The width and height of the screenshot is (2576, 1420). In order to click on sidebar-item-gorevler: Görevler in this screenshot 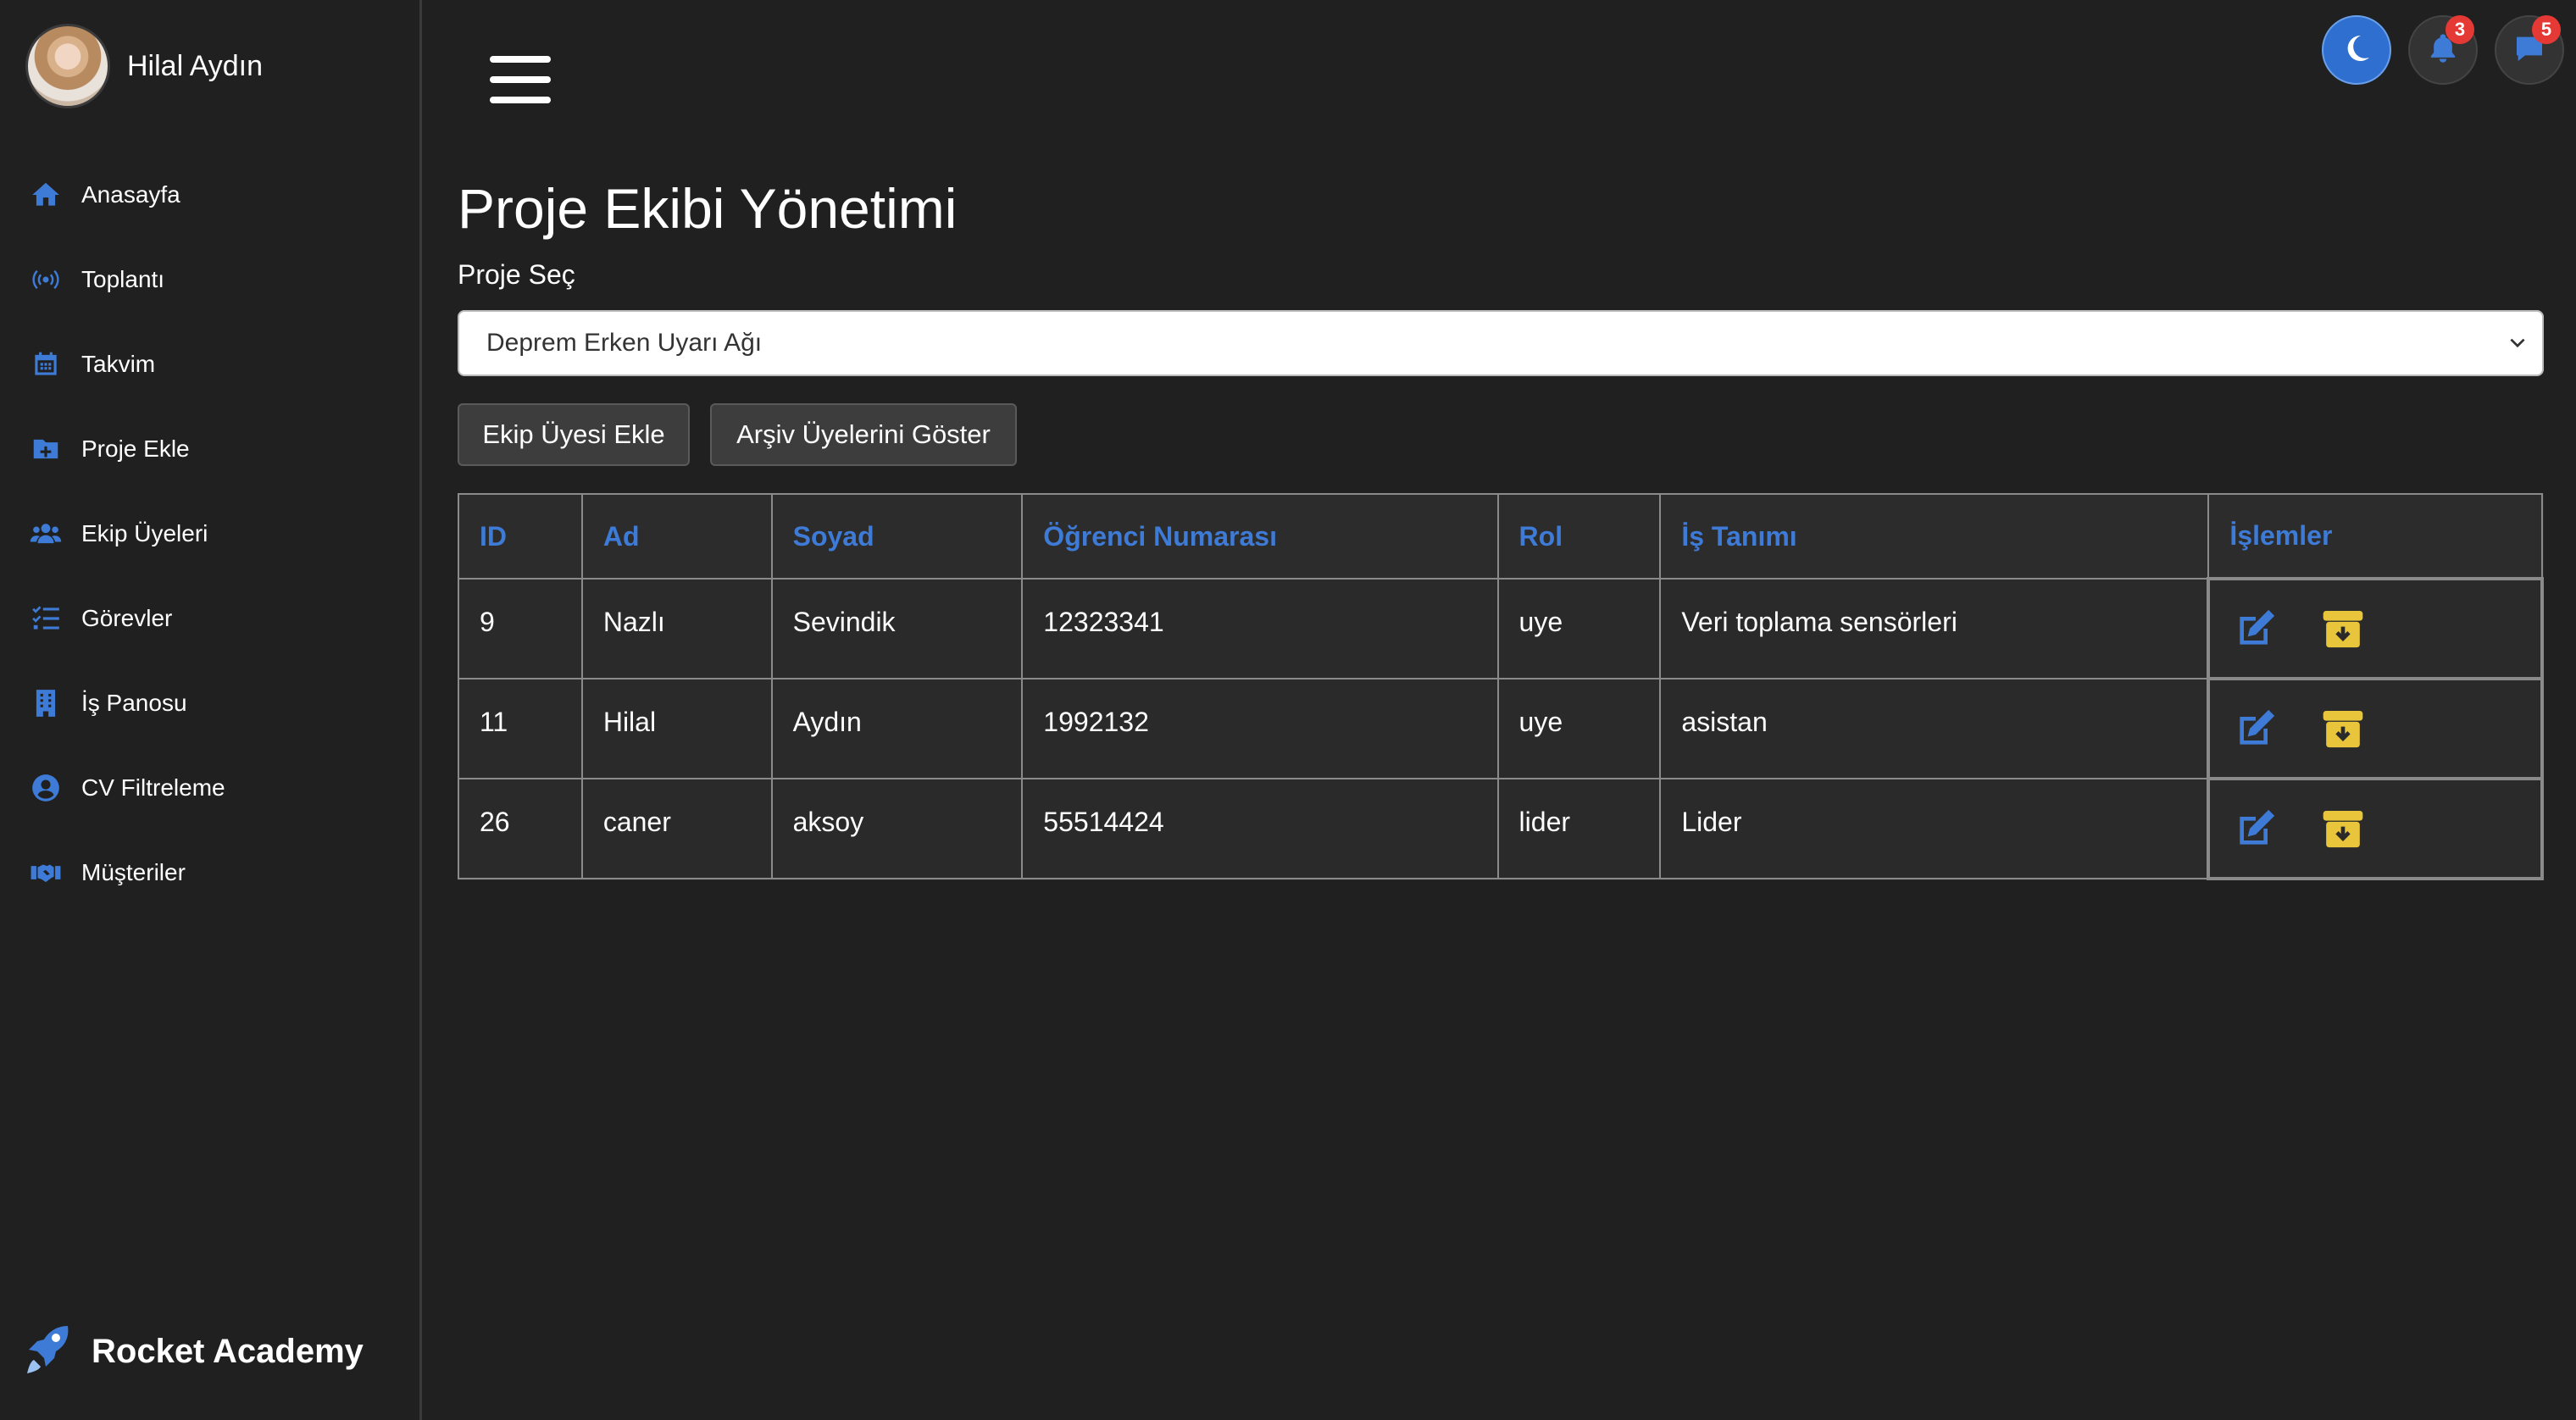, I will do `click(209, 619)`.